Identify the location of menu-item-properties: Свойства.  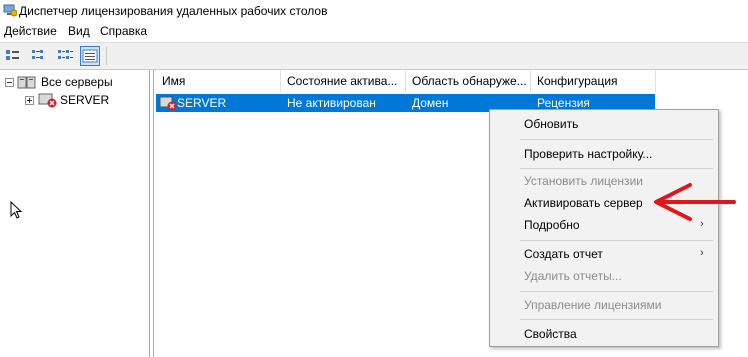
(550, 334).